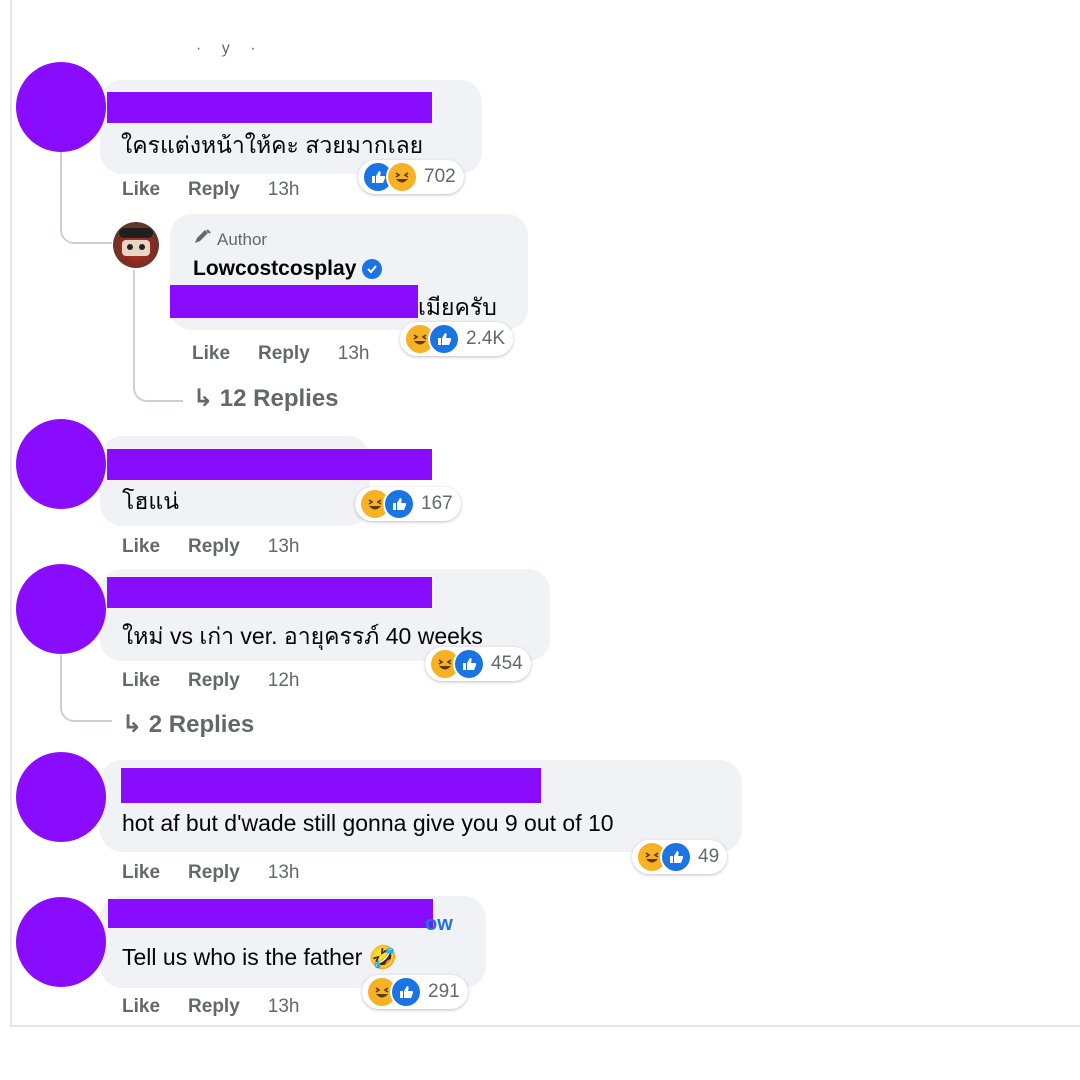  What do you see at coordinates (260, 957) in the screenshot?
I see `comment-text: Tell us who is the father 🤣` at bounding box center [260, 957].